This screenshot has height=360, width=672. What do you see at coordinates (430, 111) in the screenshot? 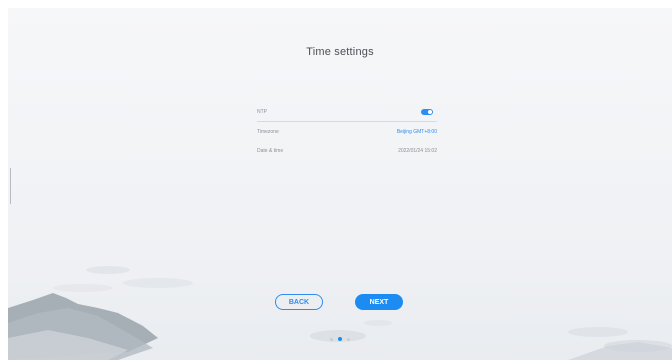
I see `toggle-knob` at bounding box center [430, 111].